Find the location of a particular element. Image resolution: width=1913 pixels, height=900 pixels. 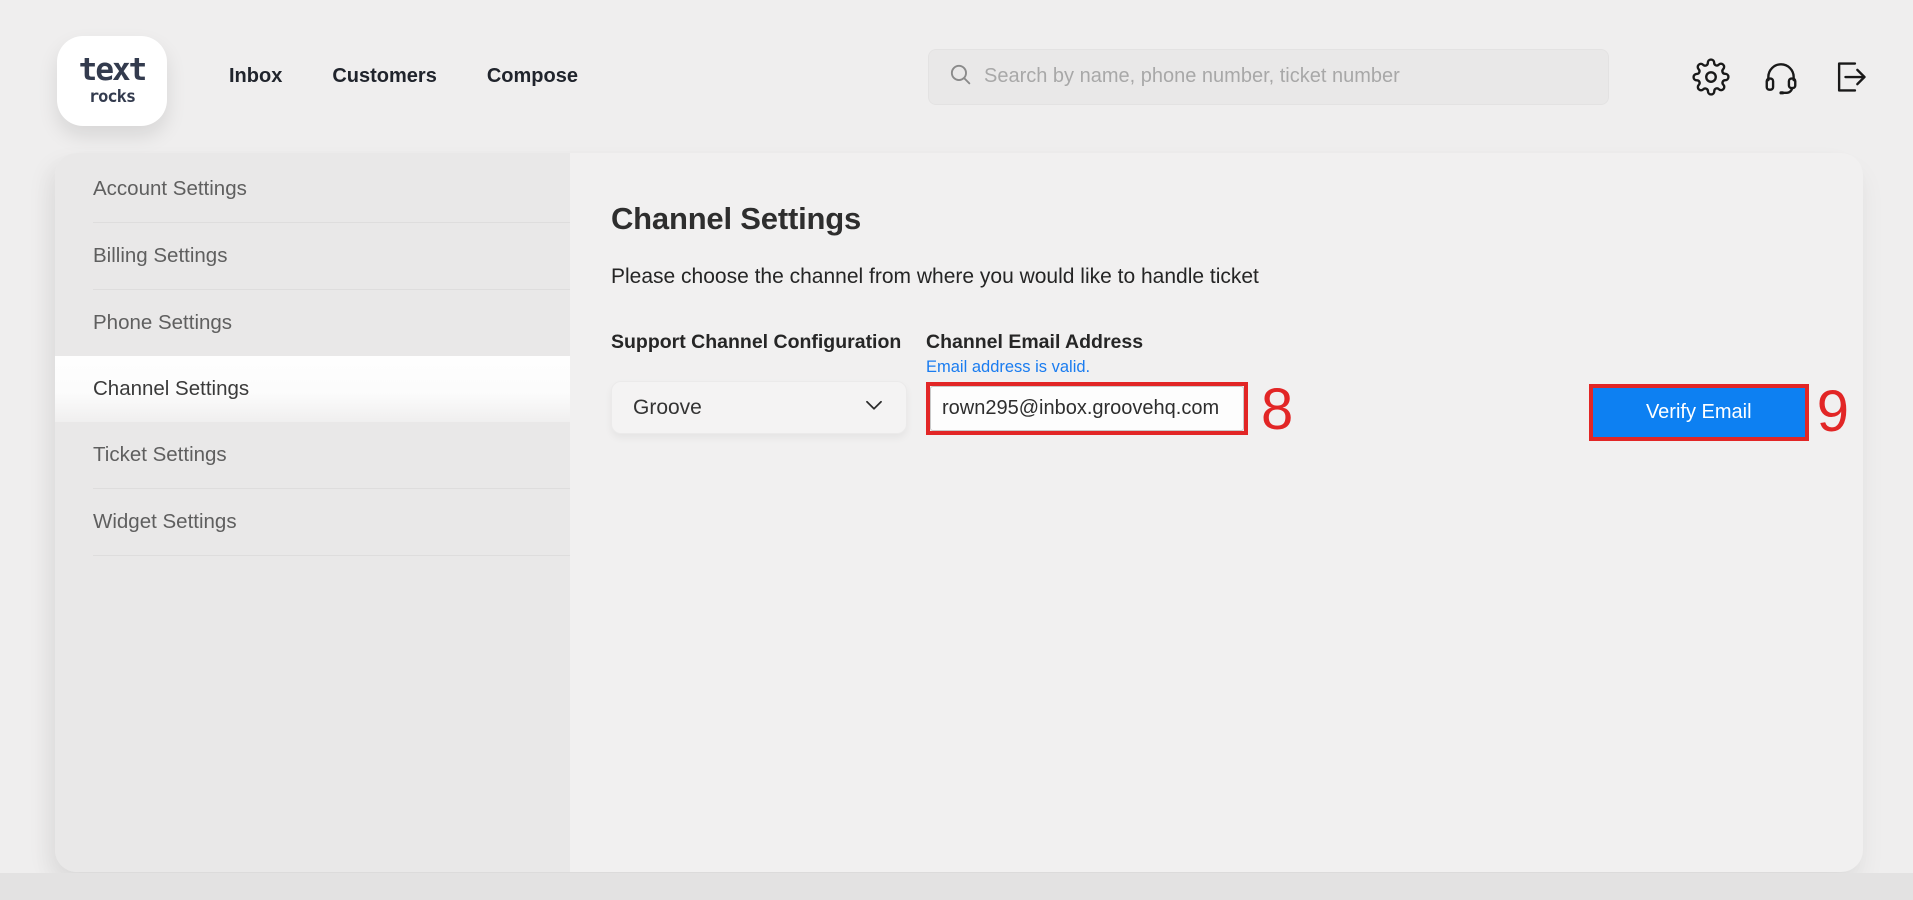

settings-gear-icon is located at coordinates (1711, 76).